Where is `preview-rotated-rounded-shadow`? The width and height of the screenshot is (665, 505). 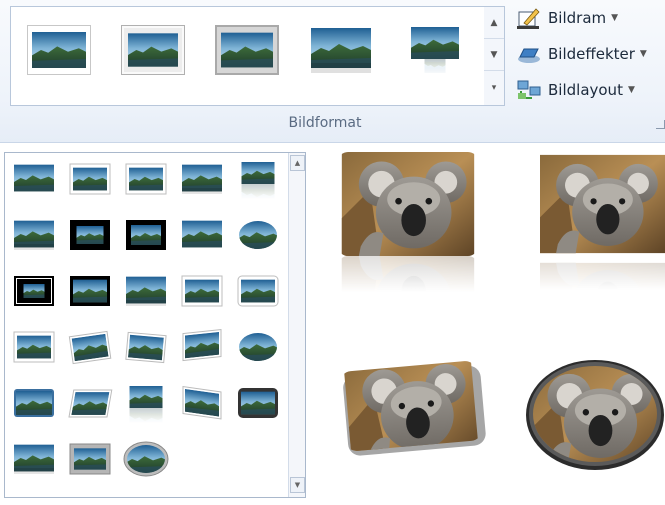 preview-rotated-rounded-shadow is located at coordinates (410, 408).